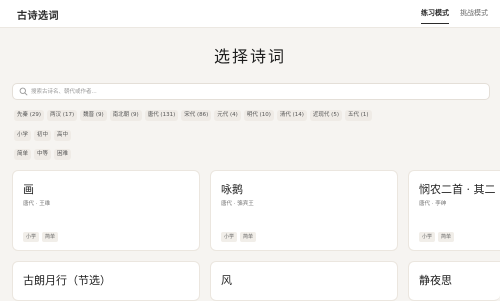 The width and height of the screenshot is (500, 301). I want to click on filter-grade-junior: 初中, so click(43, 135).